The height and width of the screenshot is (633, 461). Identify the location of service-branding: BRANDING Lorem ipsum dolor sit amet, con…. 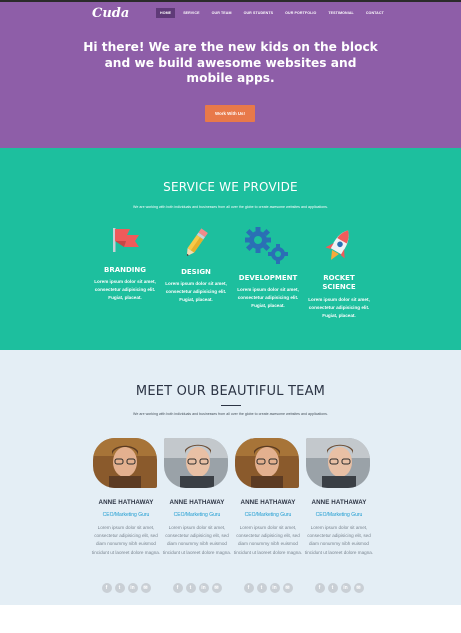
(125, 276).